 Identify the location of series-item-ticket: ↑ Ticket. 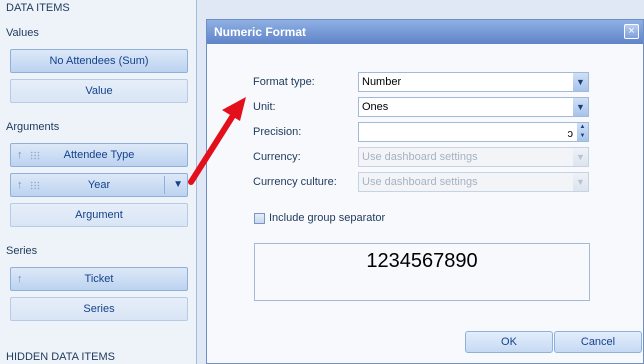
(99, 279).